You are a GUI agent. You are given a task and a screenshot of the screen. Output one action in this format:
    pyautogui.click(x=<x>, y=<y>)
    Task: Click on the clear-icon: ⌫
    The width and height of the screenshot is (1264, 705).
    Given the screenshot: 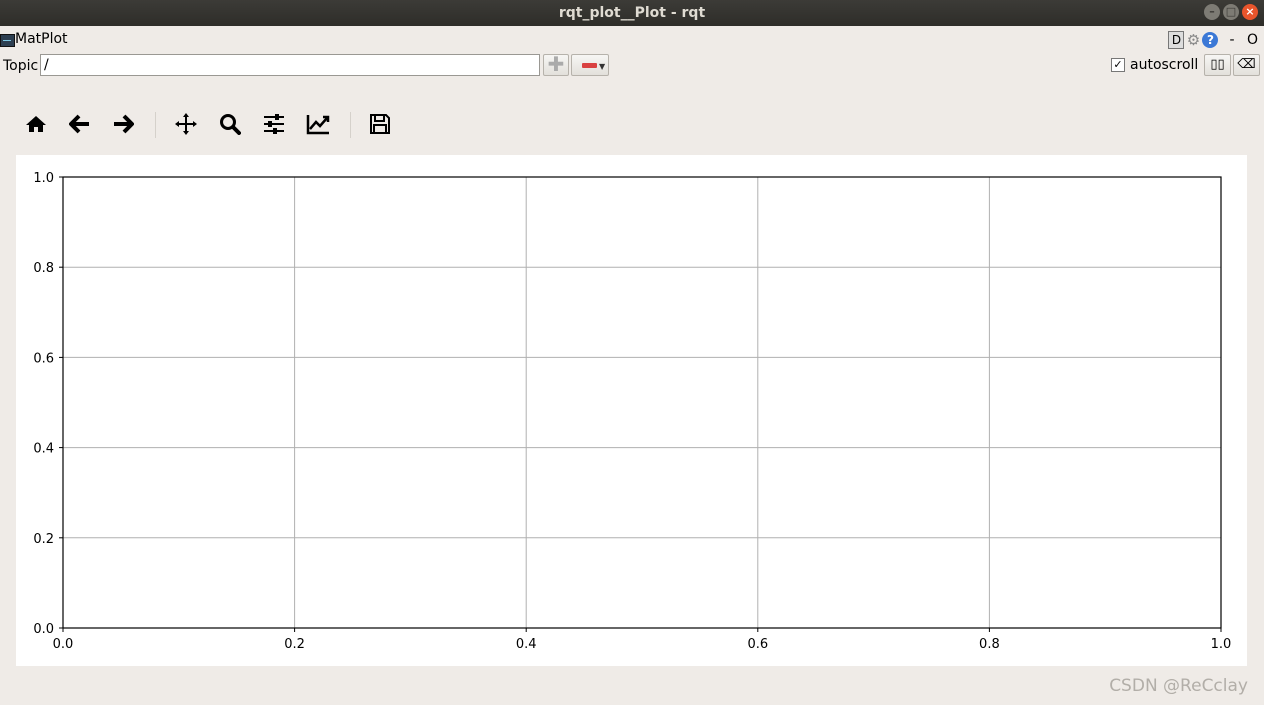 What is the action you would take?
    pyautogui.click(x=1246, y=64)
    